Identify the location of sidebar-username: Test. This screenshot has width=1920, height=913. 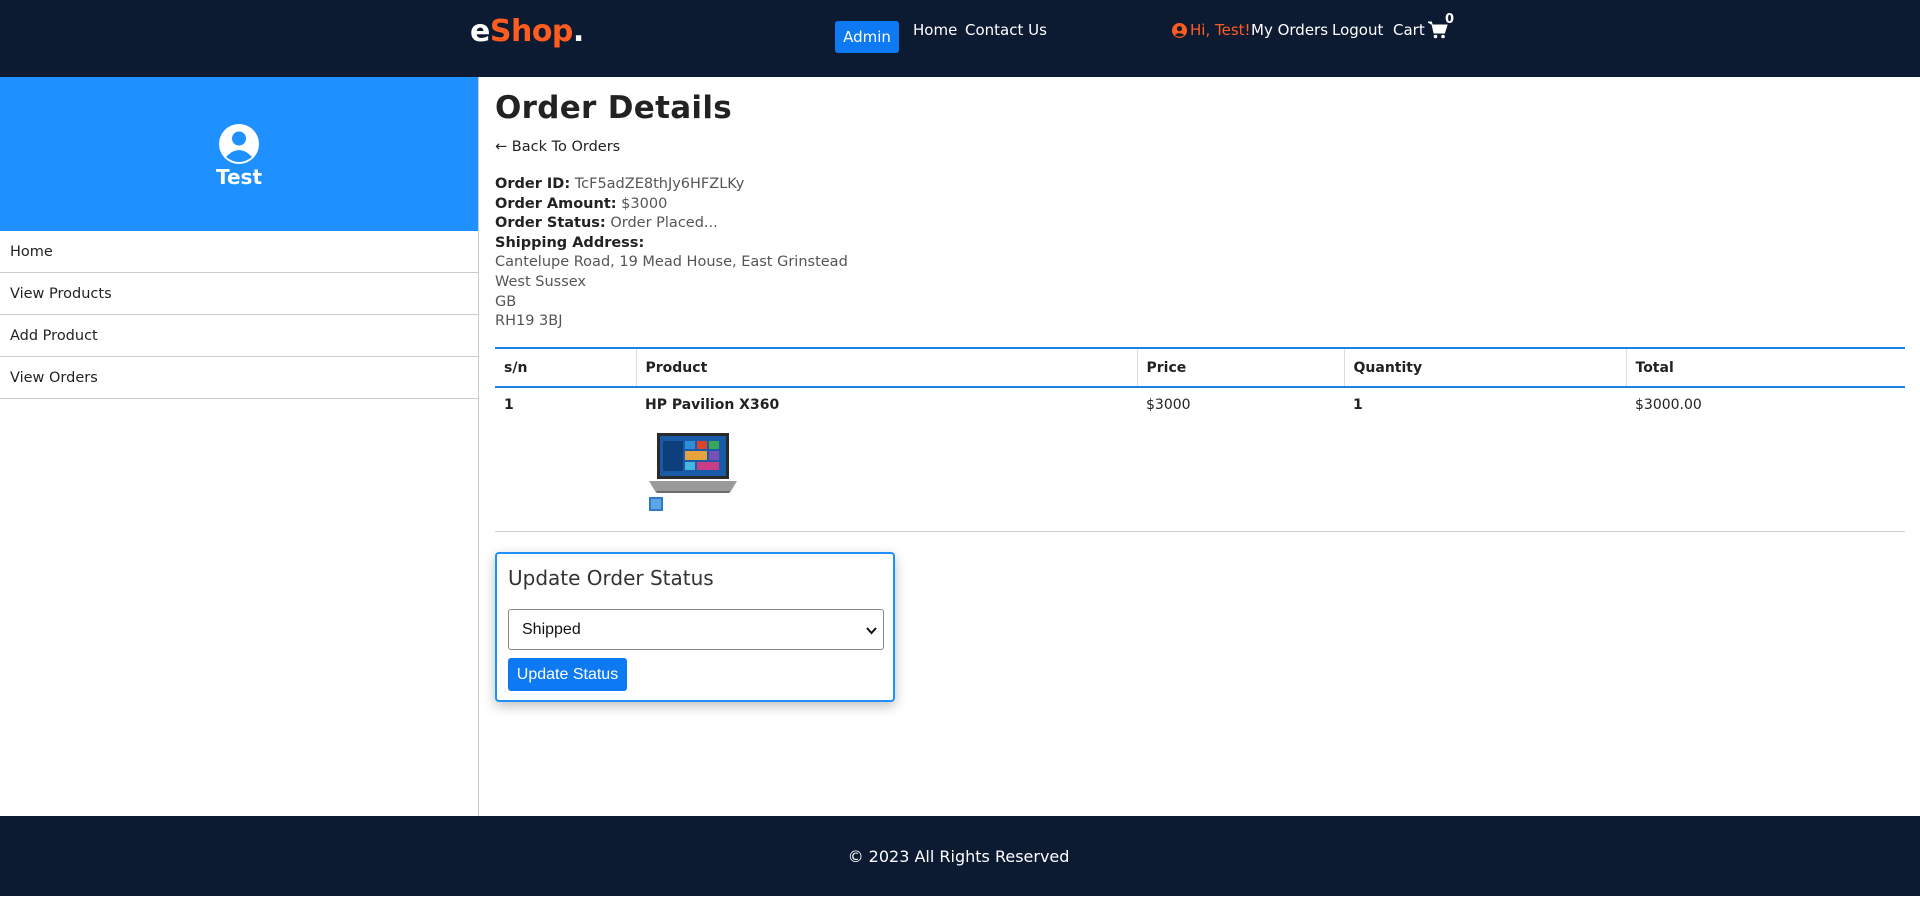
(238, 177).